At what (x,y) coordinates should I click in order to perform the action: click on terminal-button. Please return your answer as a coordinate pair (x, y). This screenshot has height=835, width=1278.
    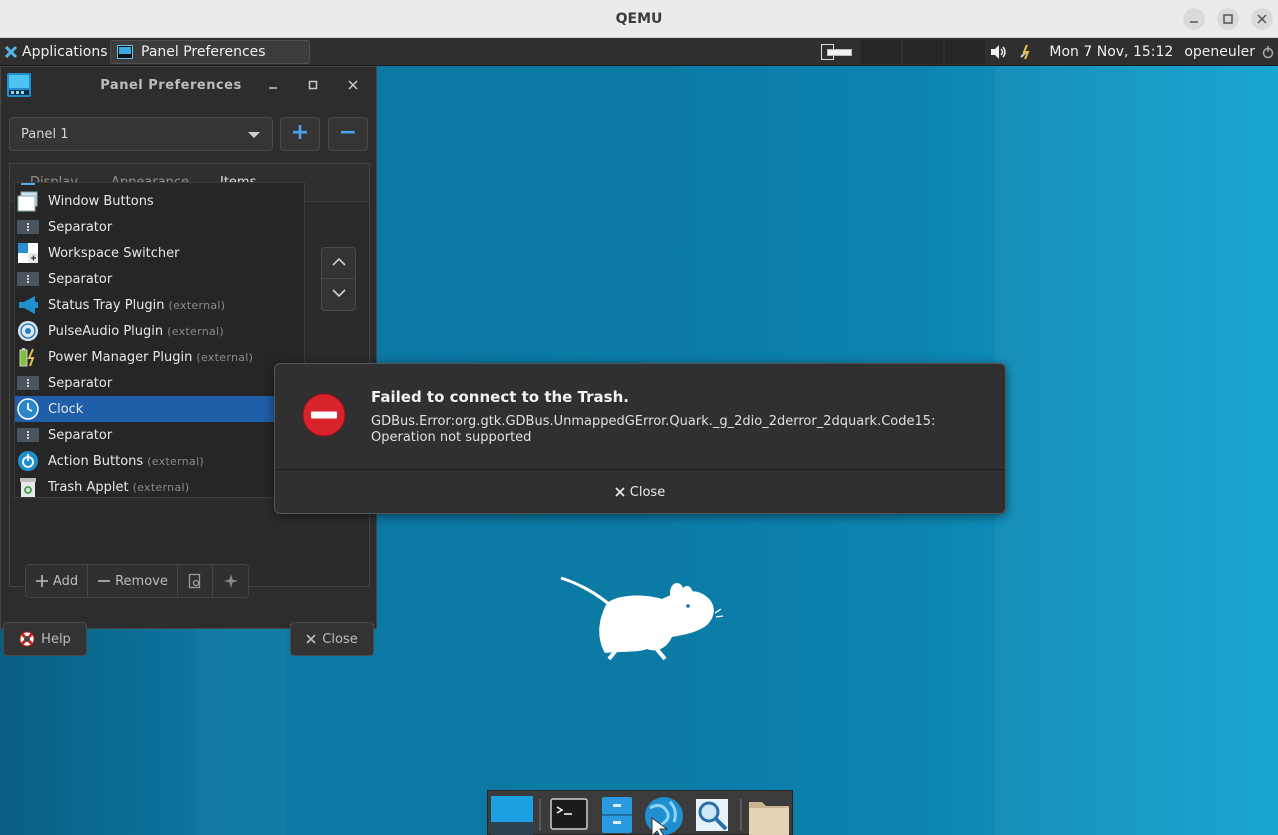
    Looking at the image, I should click on (569, 815).